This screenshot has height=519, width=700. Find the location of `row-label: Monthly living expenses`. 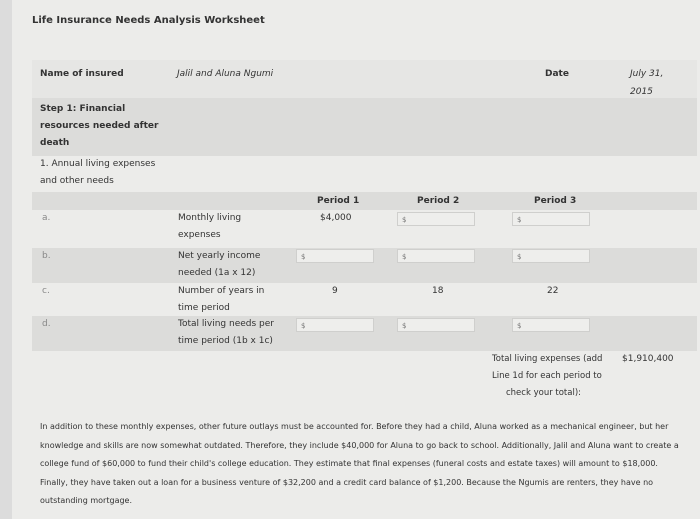

row-label: Monthly living expenses is located at coordinates (210, 226).